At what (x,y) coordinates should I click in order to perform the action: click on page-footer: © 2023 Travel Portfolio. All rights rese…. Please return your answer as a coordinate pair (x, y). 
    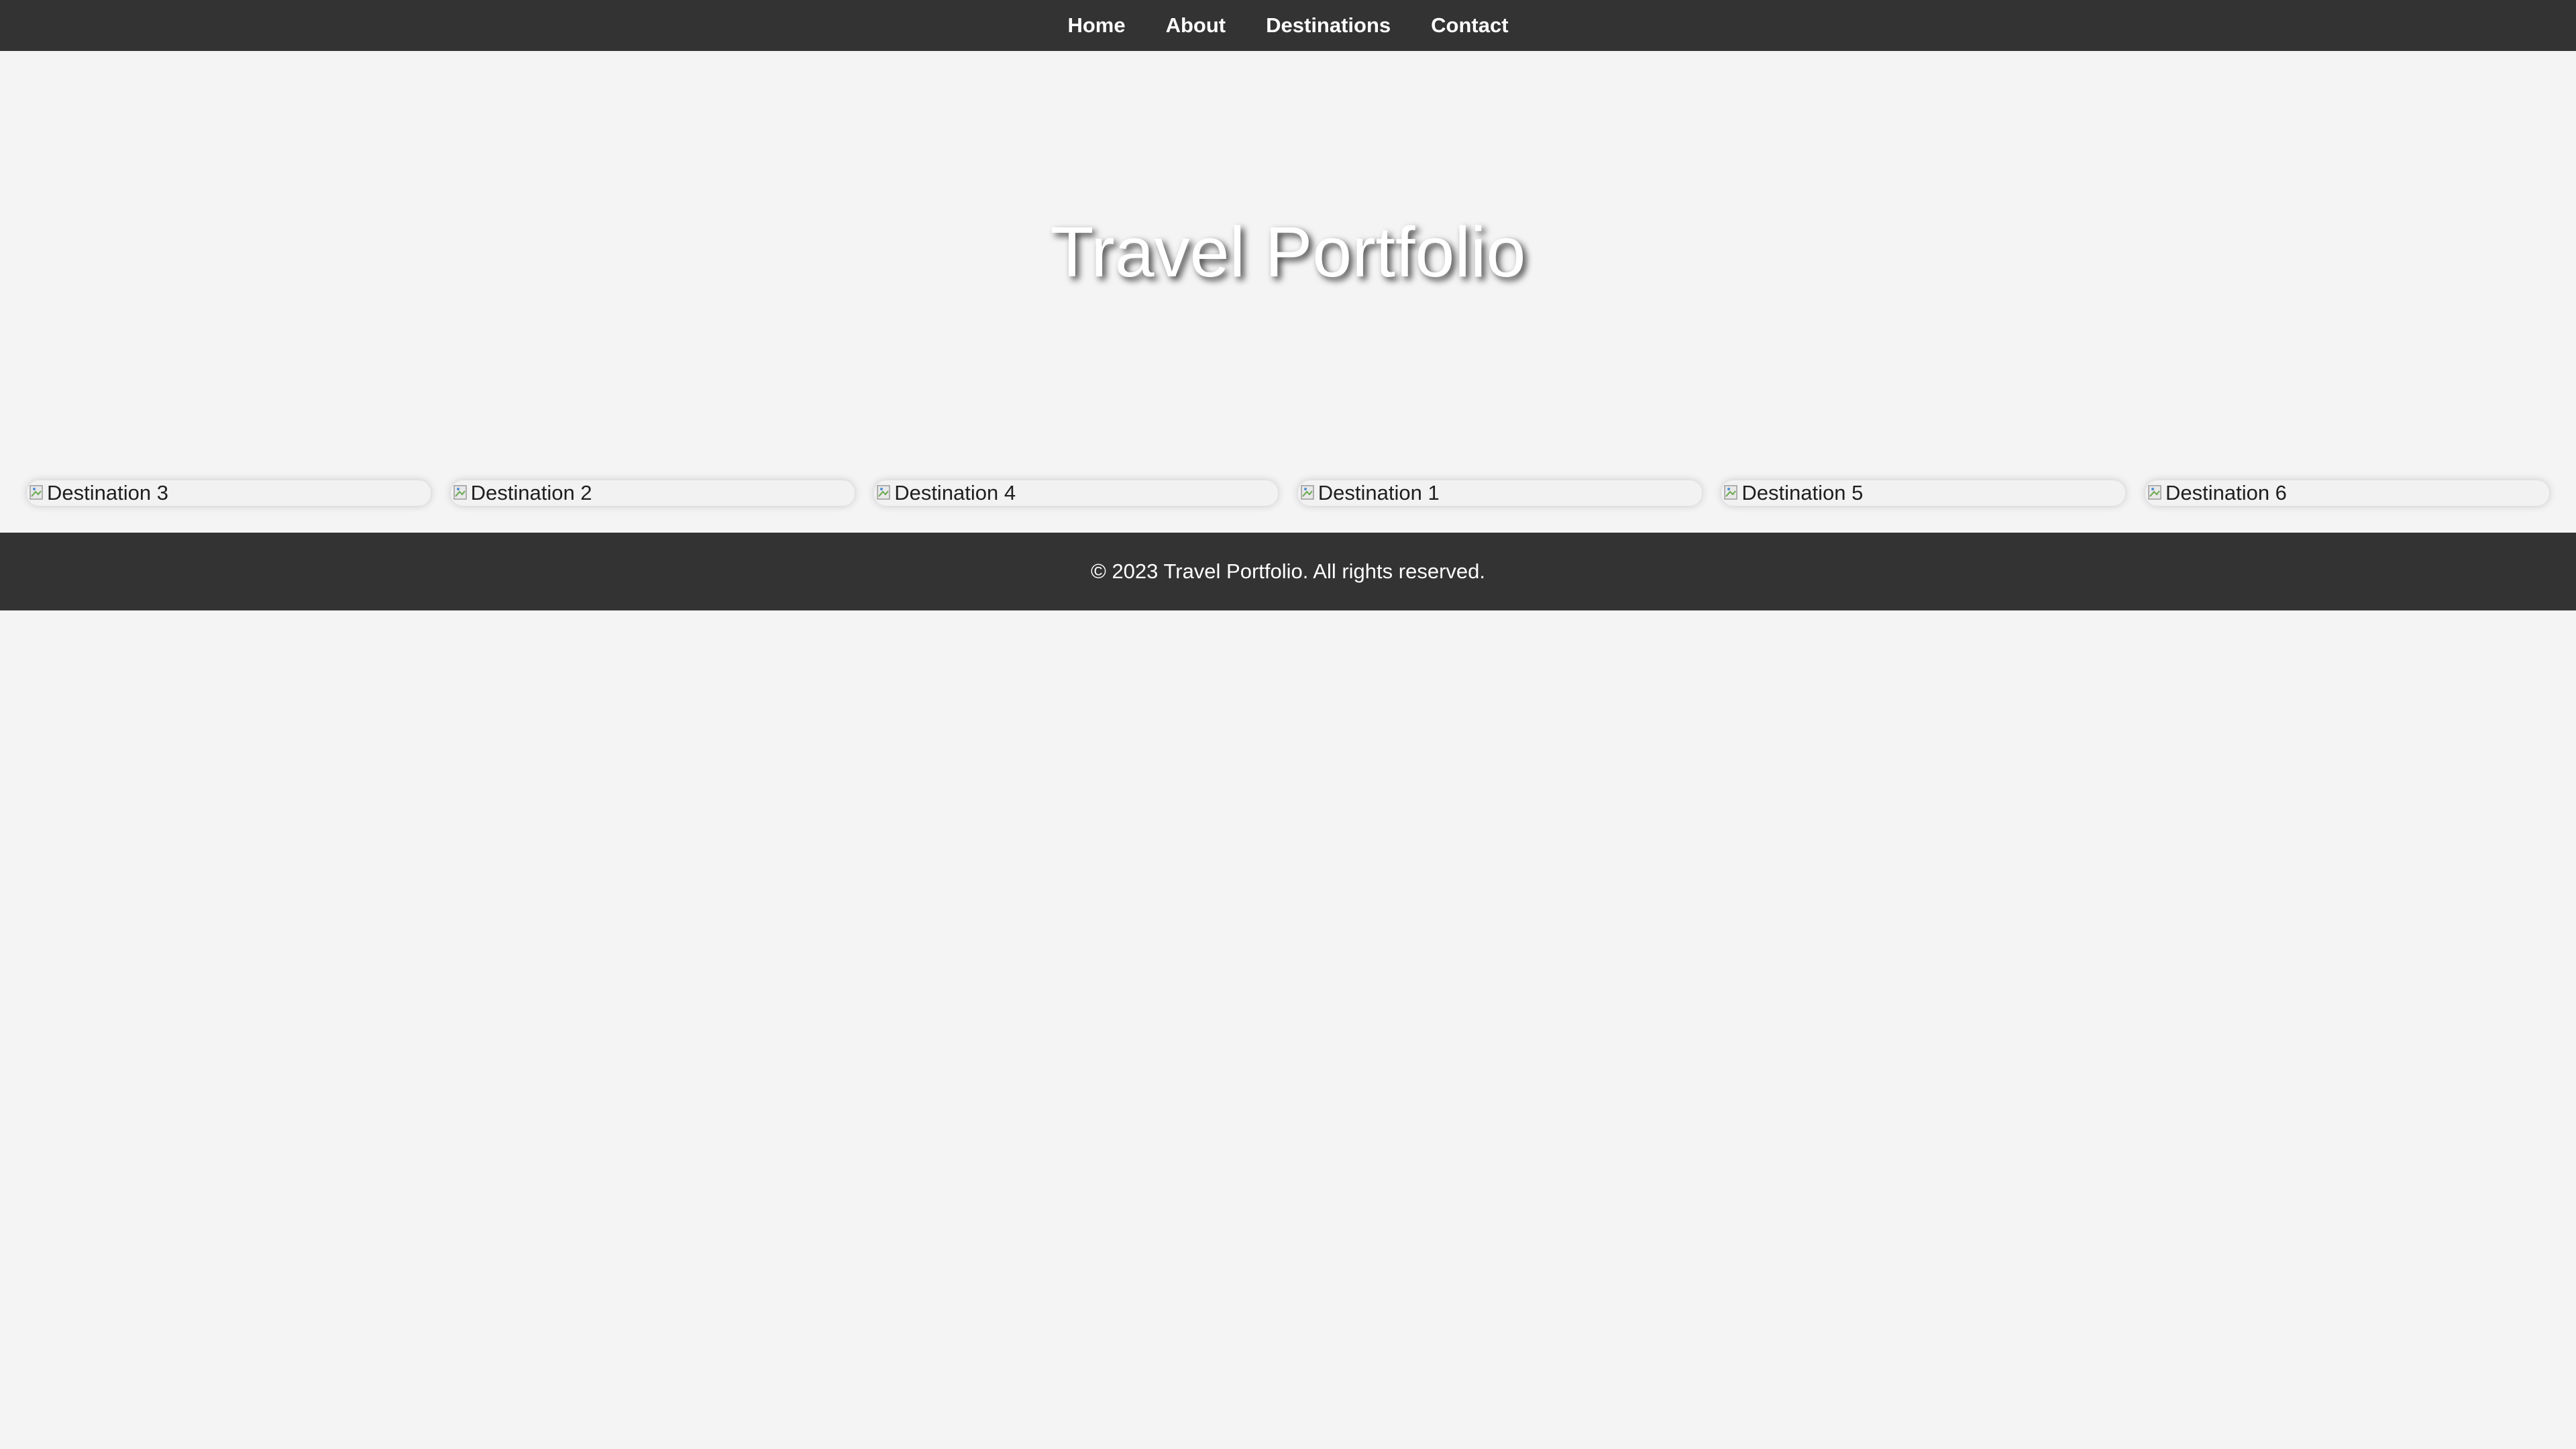
    Looking at the image, I should click on (1288, 571).